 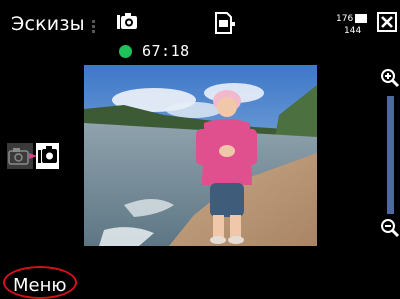 I want to click on capture-mode-switch, so click(x=33, y=156).